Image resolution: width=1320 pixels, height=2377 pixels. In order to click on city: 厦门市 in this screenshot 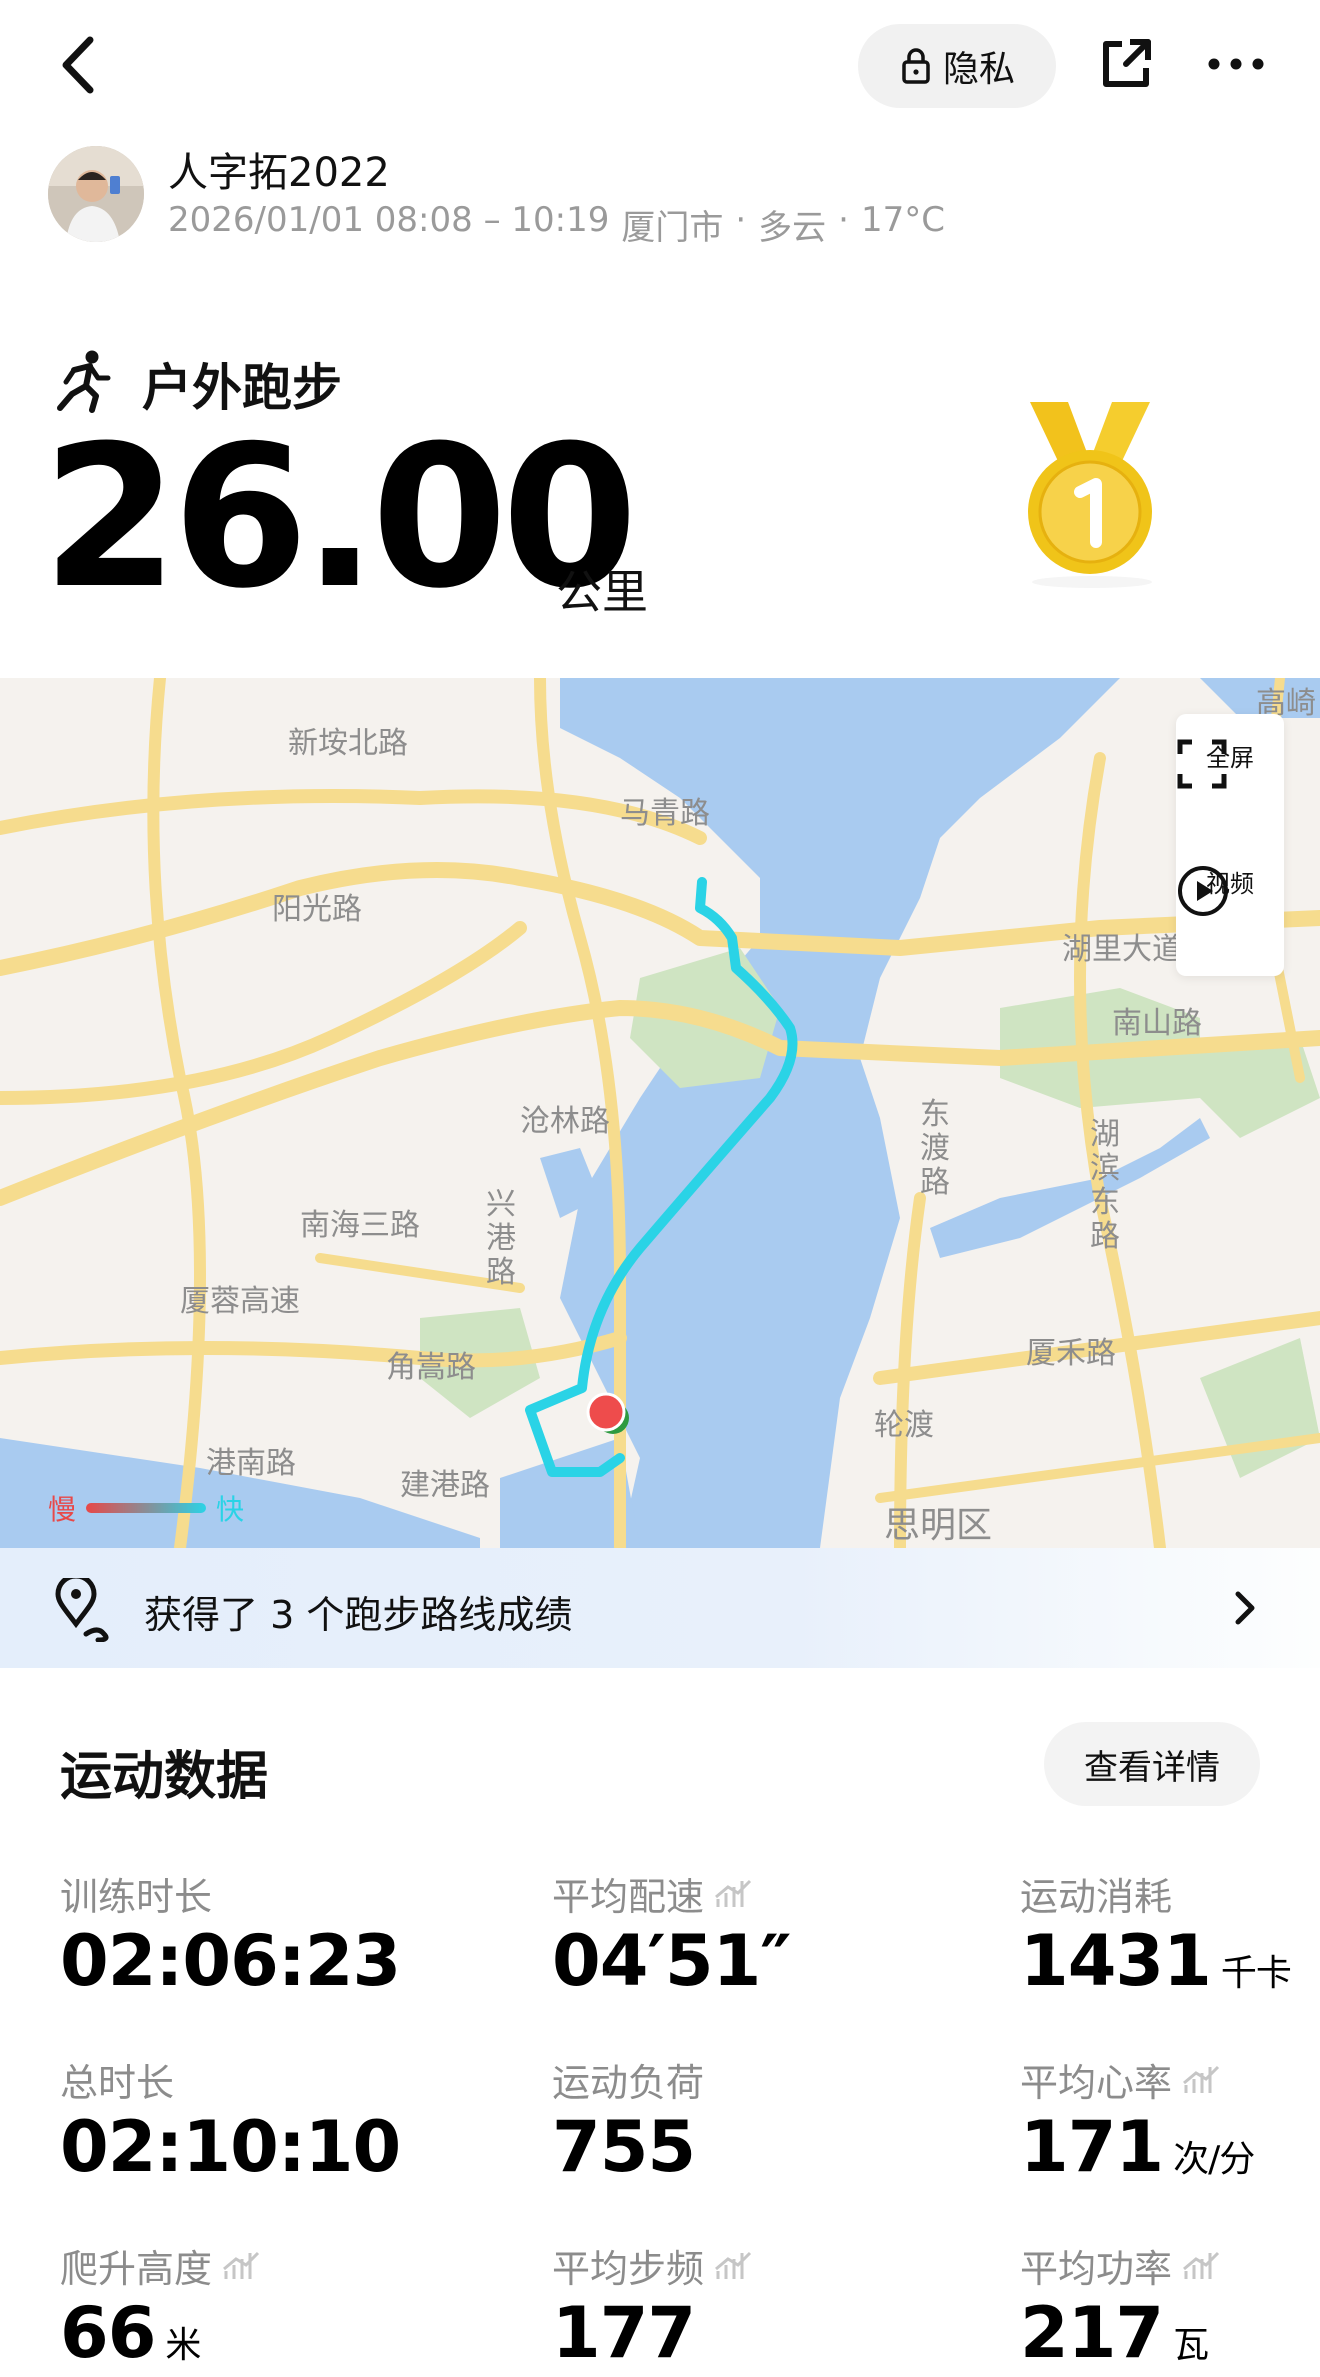, I will do `click(672, 228)`.